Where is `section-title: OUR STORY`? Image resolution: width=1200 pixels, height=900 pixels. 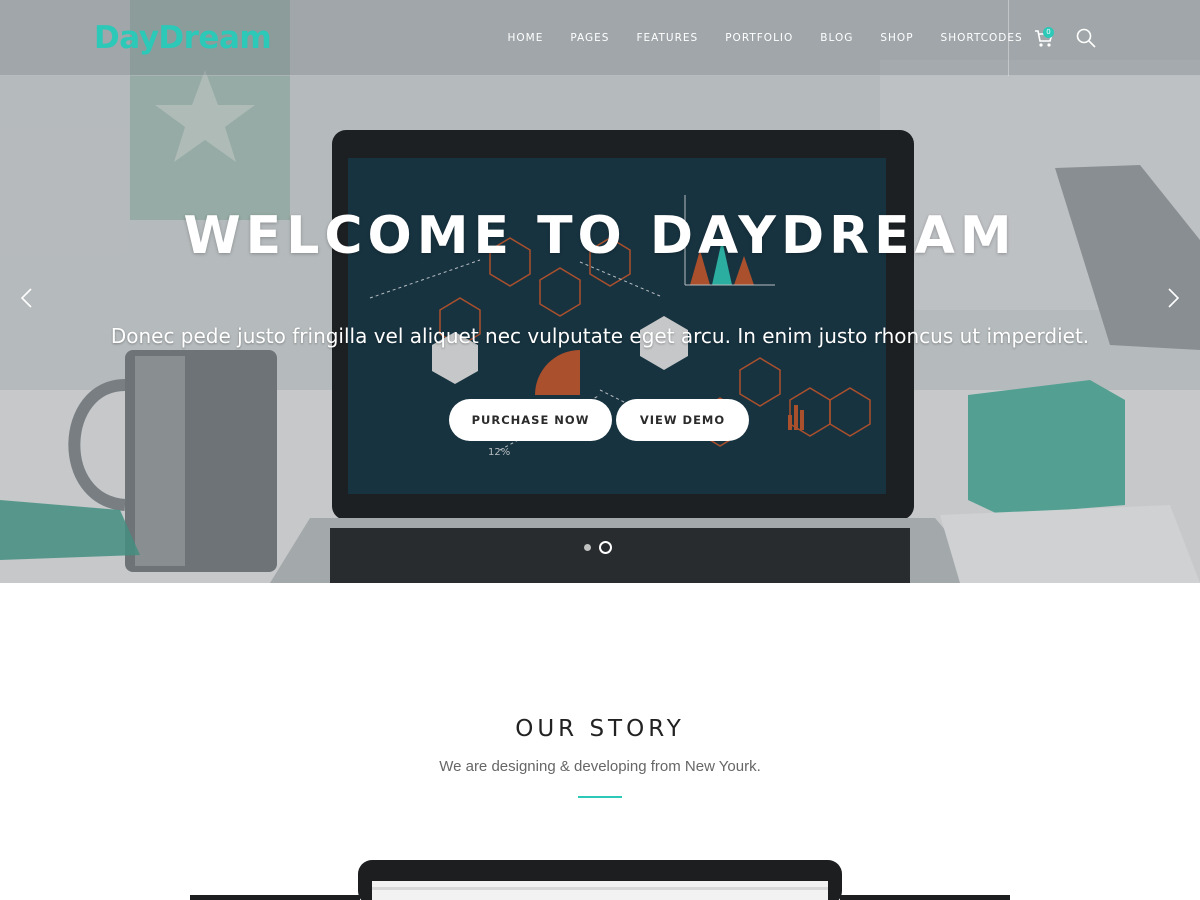
section-title: OUR STORY is located at coordinates (600, 729).